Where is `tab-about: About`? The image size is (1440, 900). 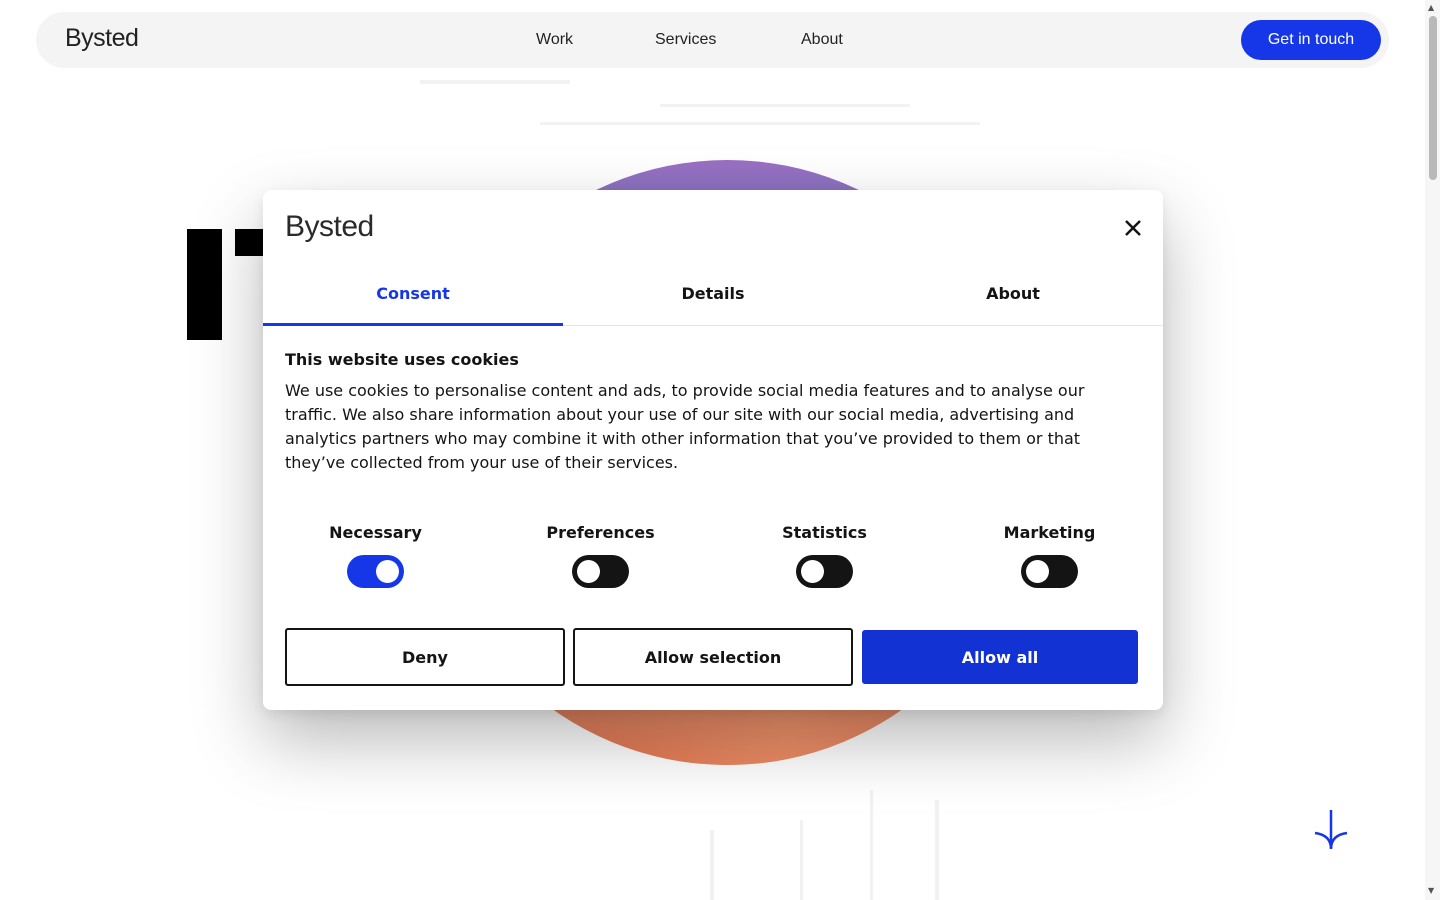 tab-about: About is located at coordinates (1013, 300).